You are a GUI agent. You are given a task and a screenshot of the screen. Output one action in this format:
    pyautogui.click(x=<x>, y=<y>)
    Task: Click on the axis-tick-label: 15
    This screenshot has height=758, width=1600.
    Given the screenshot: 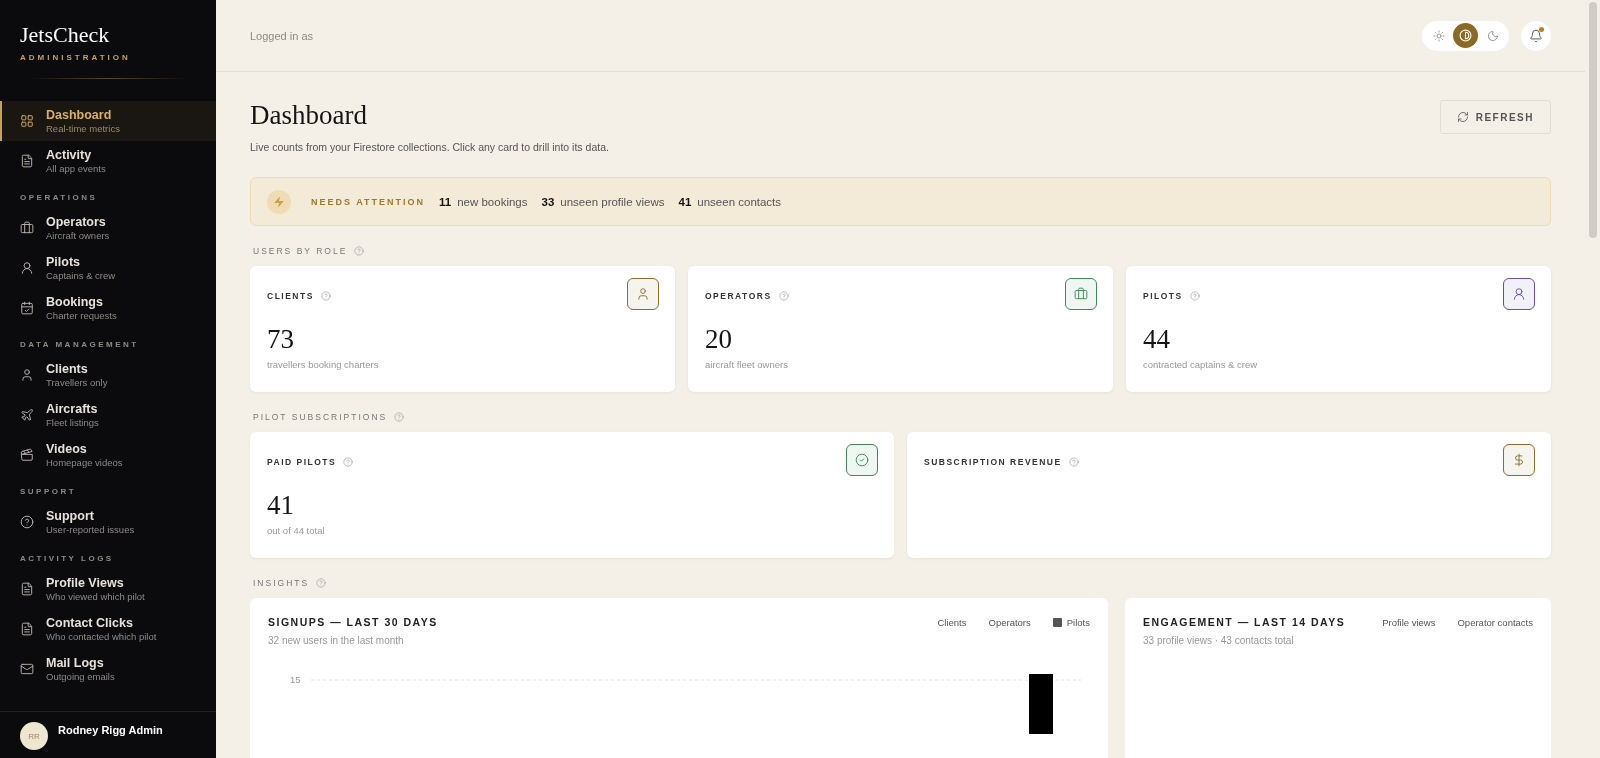 What is the action you would take?
    pyautogui.click(x=295, y=679)
    